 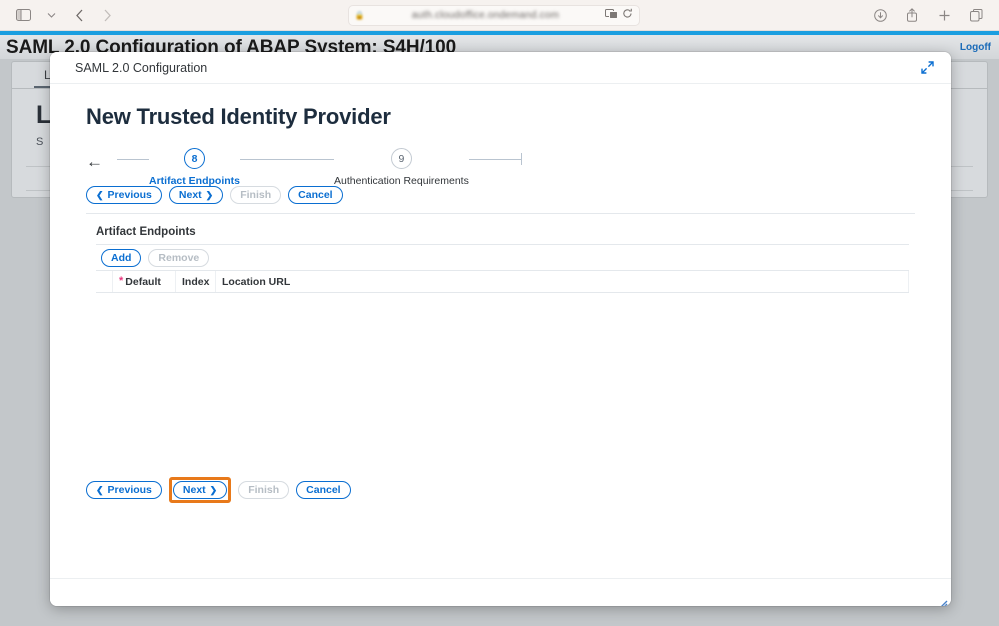 I want to click on required-marker: *, so click(x=121, y=281).